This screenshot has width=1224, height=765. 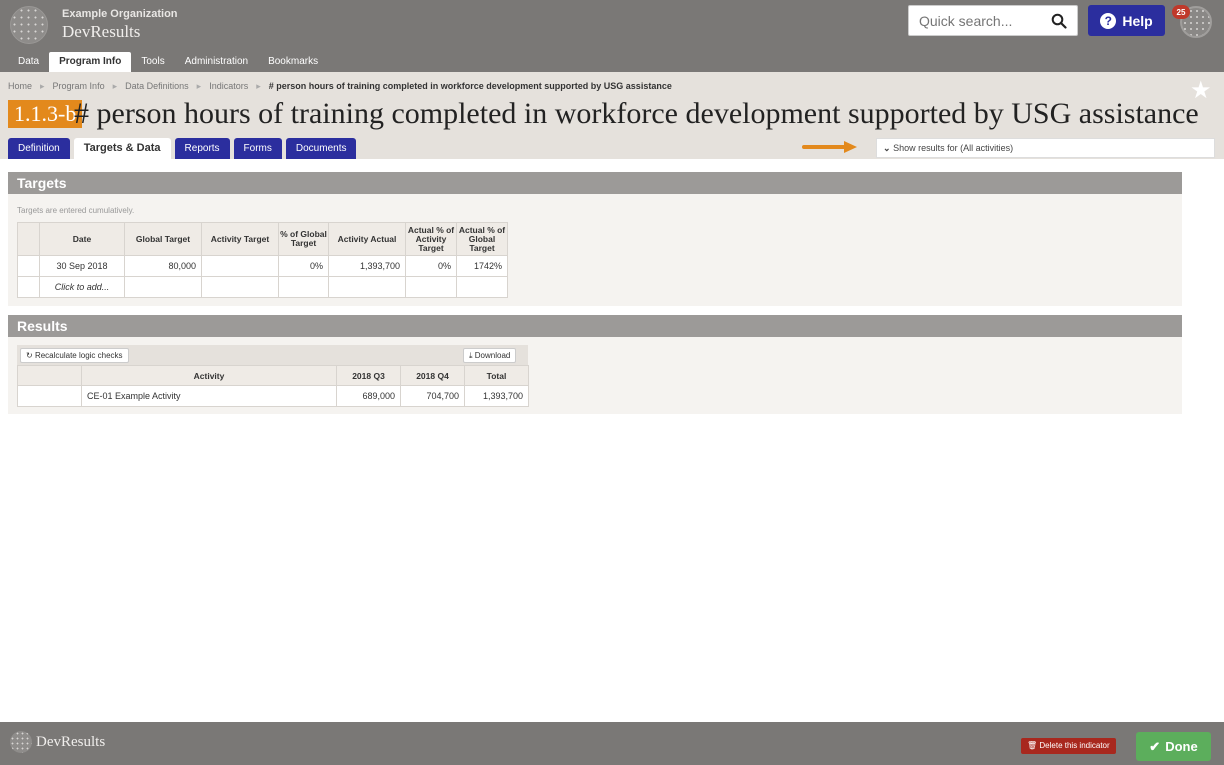 I want to click on refresh-icon: ↻, so click(x=29, y=355).